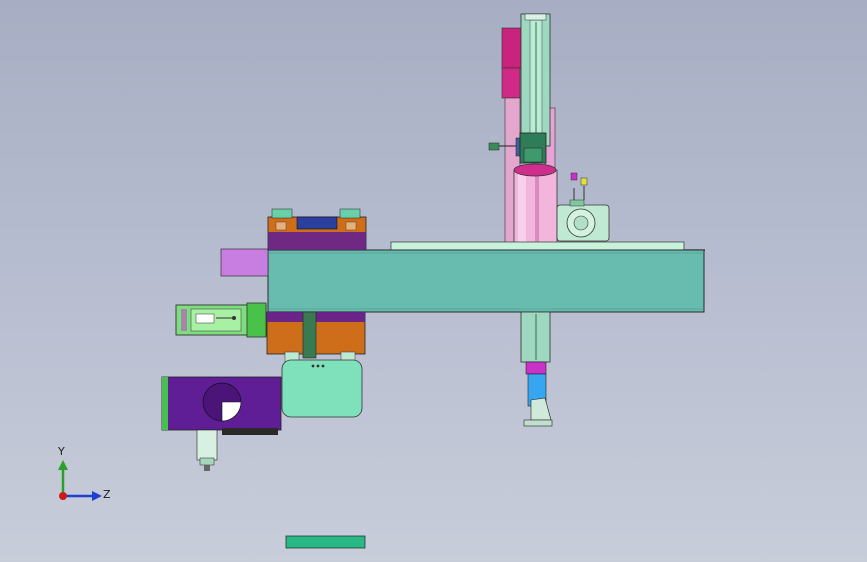 This screenshot has width=867, height=562. Describe the element at coordinates (486, 281) in the screenshot. I see `horizontal-beam` at that location.